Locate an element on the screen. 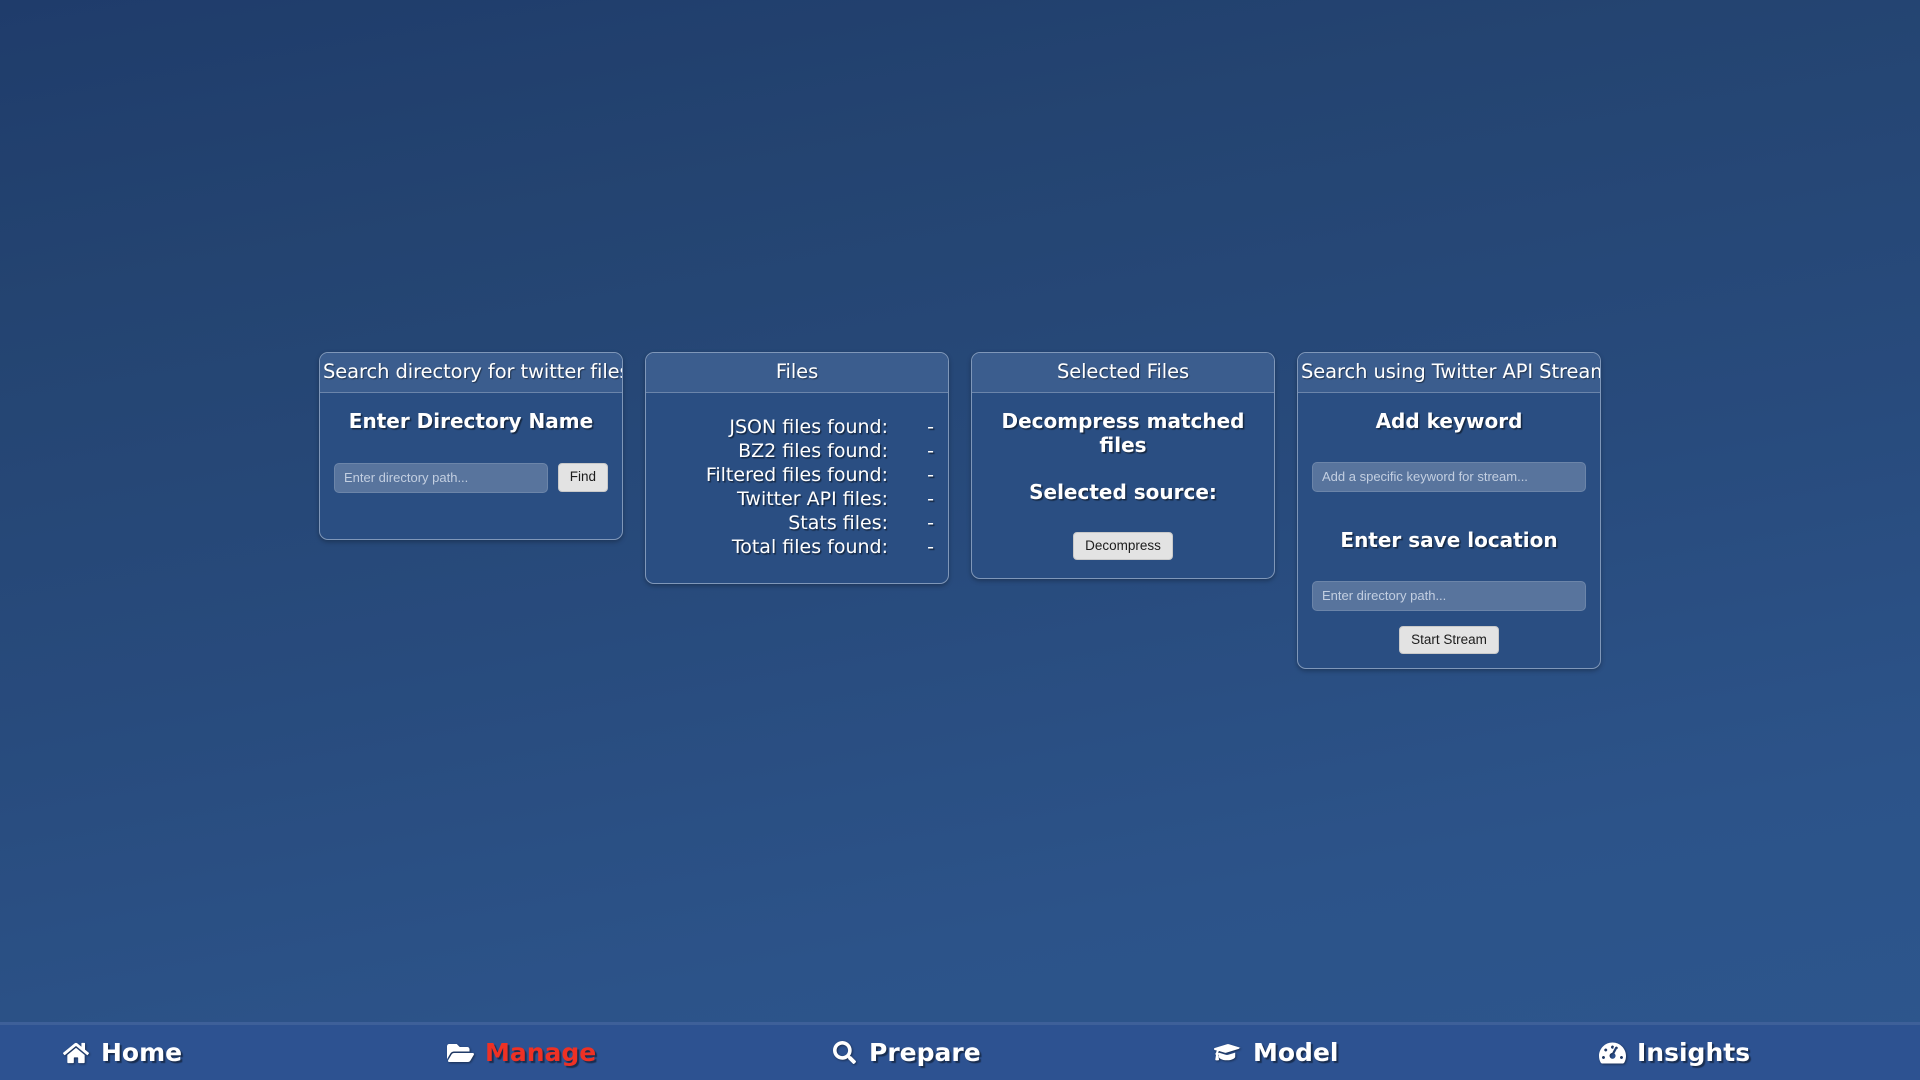 This screenshot has height=1080, width=1920. enter-directory-name-label: Enter Directory Name is located at coordinates (471, 420).